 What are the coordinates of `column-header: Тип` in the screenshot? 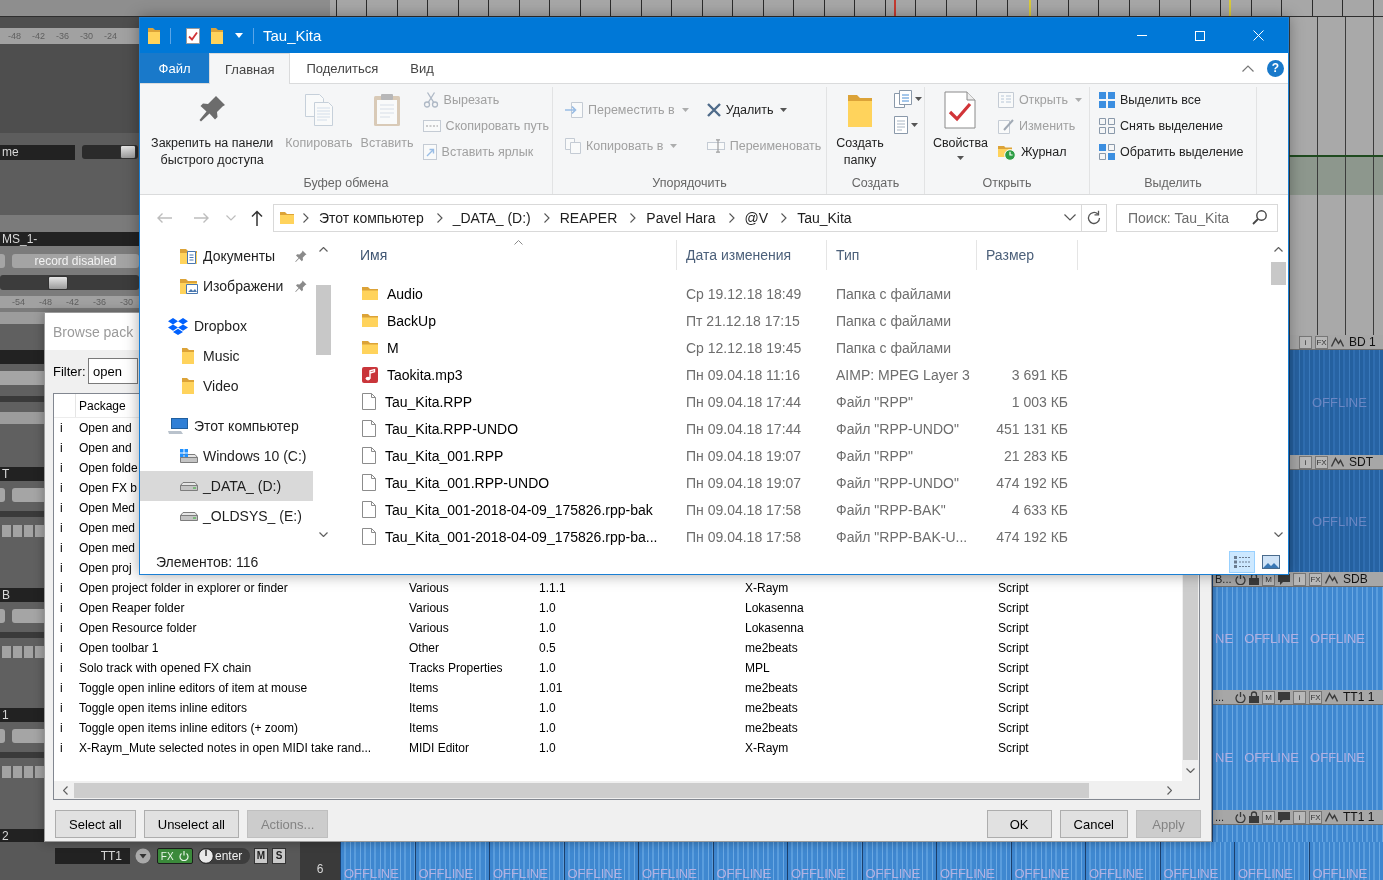 It's located at (902, 255).